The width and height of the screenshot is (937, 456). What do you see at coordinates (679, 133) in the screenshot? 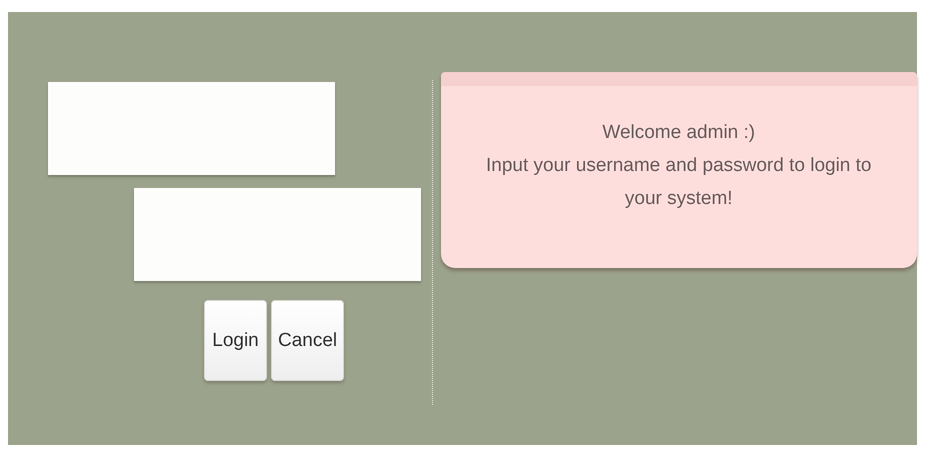
I see `welcome-text: Welcome admin :)` at bounding box center [679, 133].